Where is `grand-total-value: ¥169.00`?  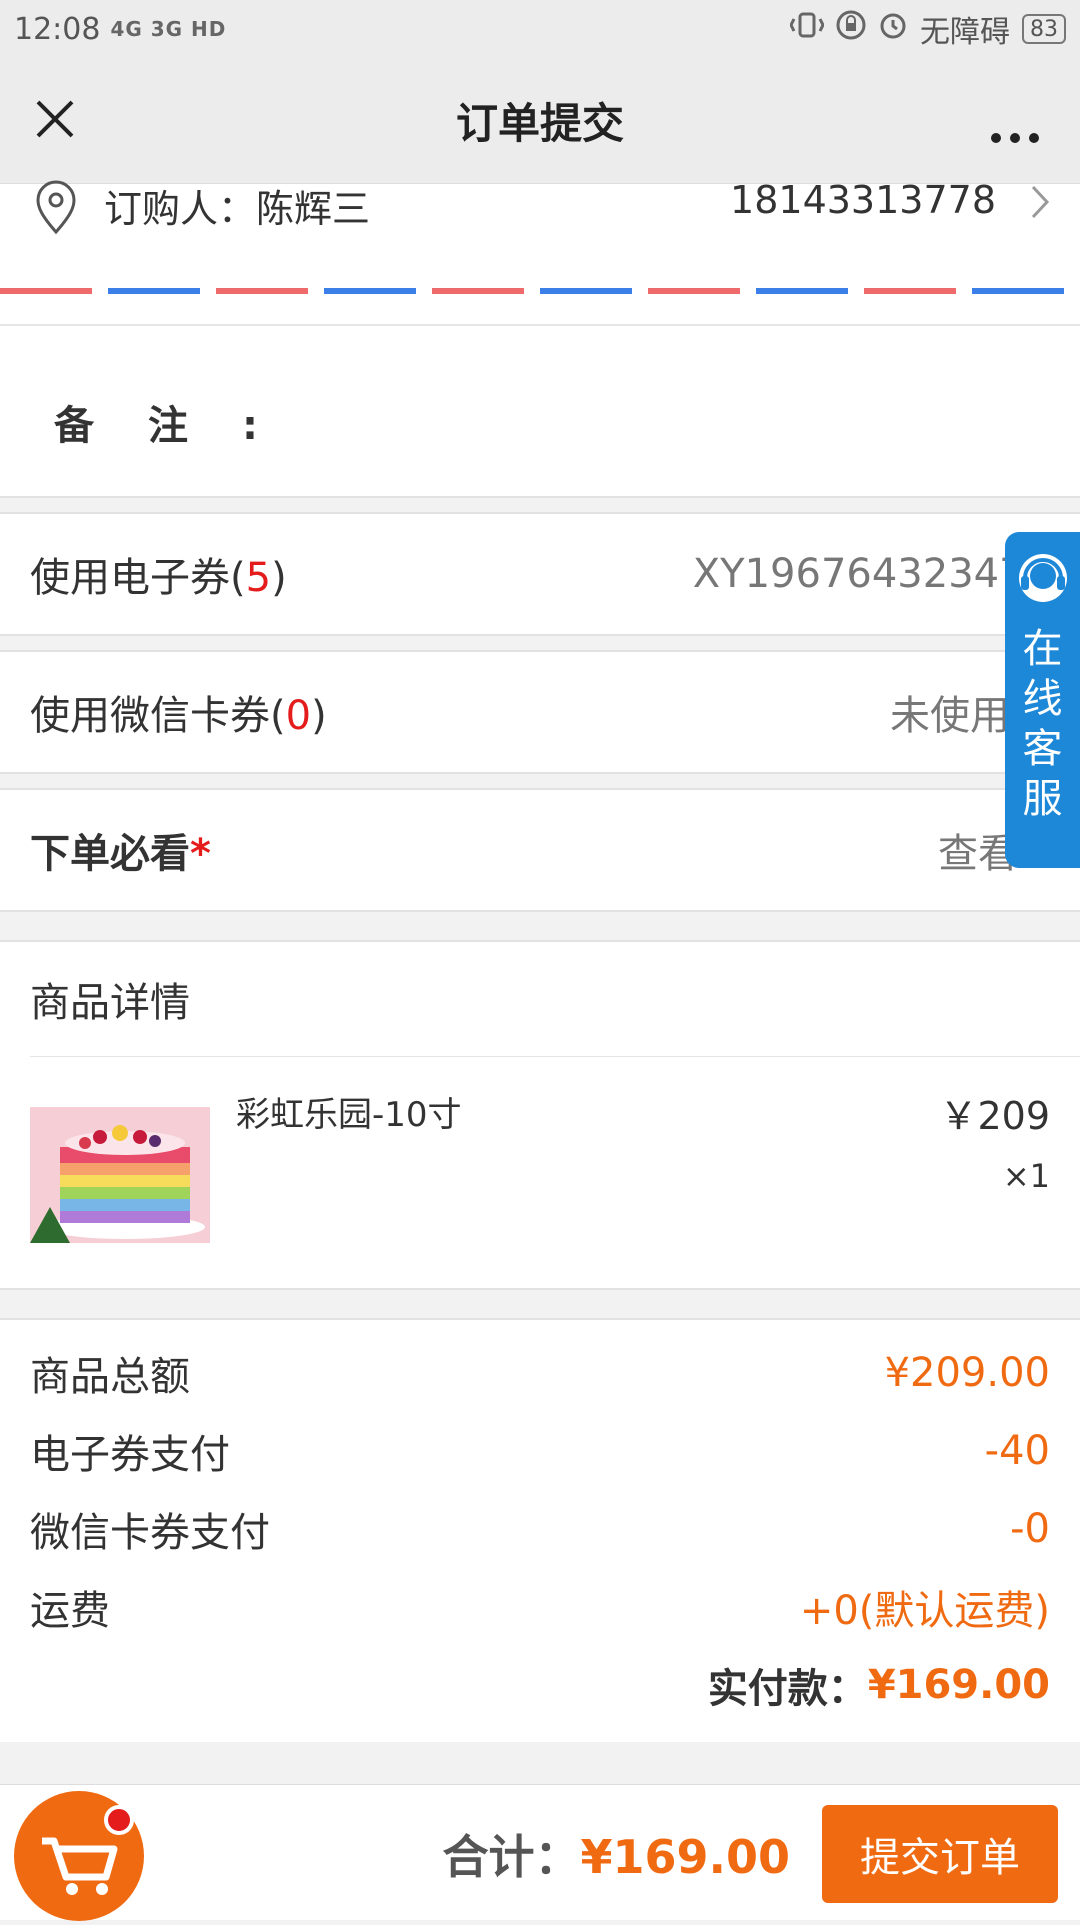 grand-total-value: ¥169.00 is located at coordinates (685, 1857).